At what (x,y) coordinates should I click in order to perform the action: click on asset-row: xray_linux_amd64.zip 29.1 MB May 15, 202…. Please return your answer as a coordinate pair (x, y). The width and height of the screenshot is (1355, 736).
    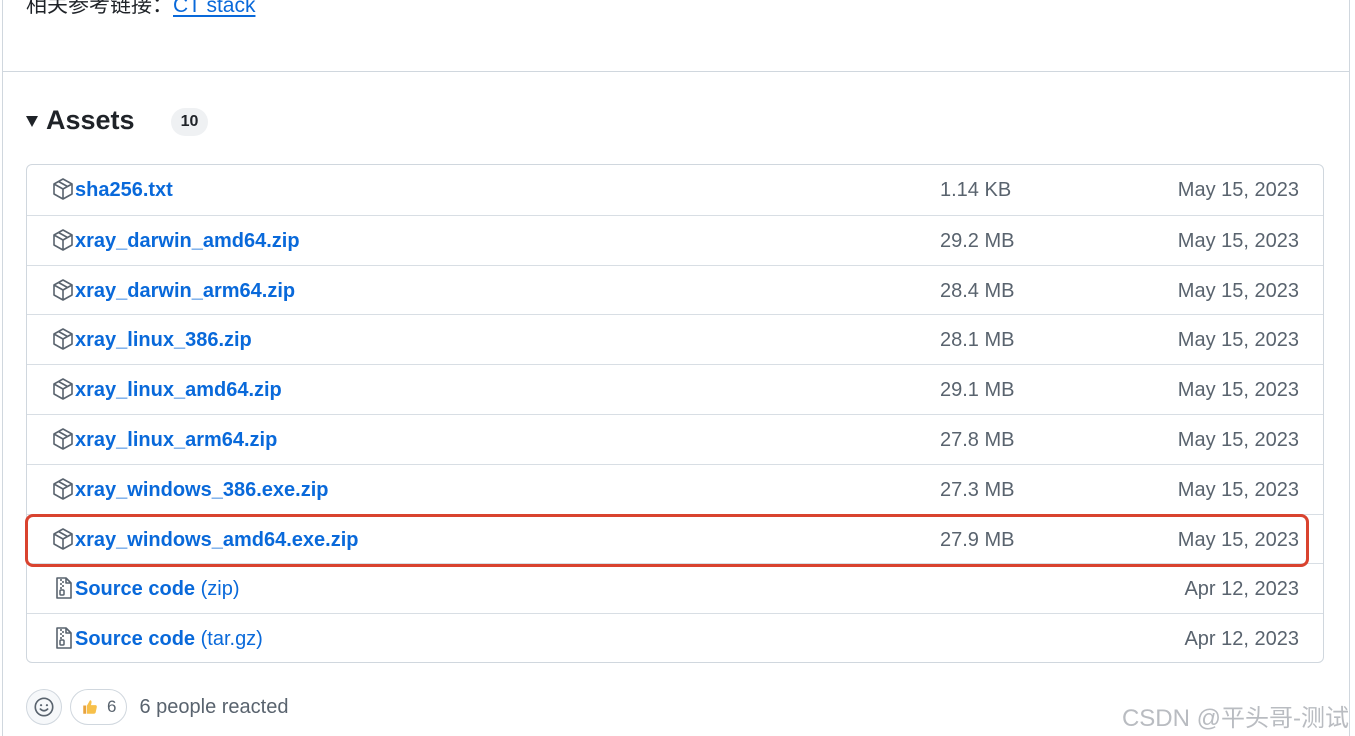
    Looking at the image, I should click on (675, 389).